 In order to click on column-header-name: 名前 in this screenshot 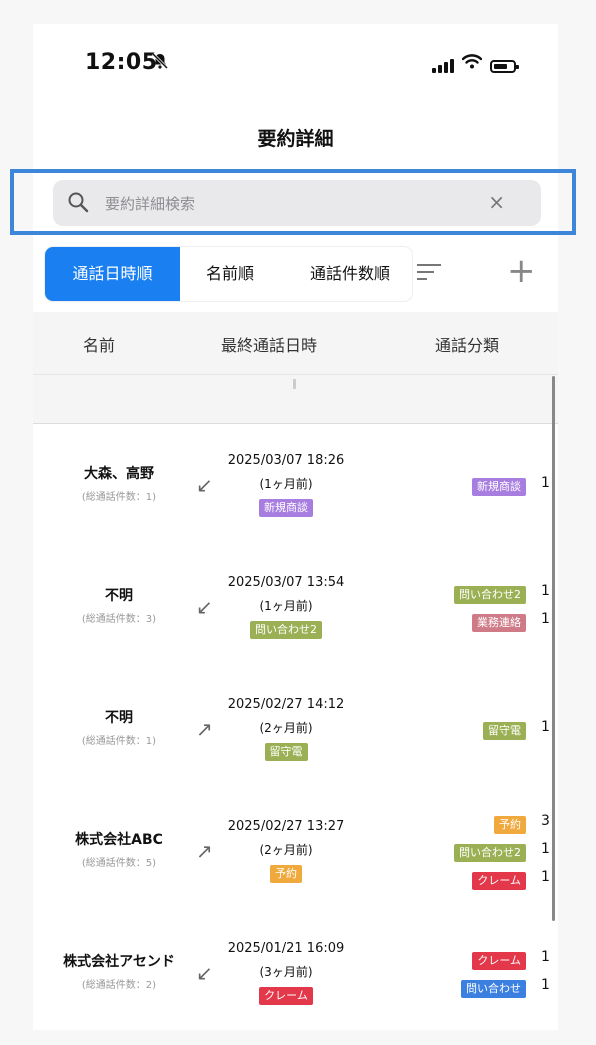, I will do `click(99, 345)`.